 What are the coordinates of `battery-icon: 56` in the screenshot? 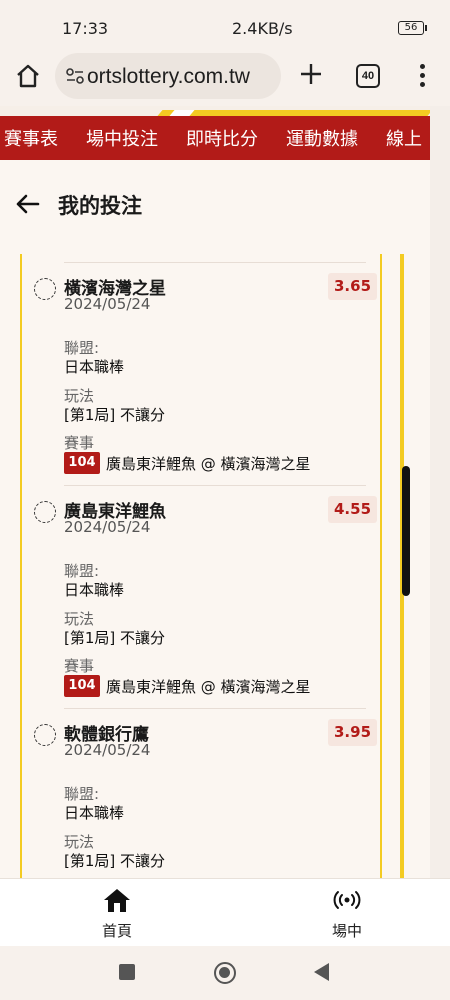 It's located at (412, 28).